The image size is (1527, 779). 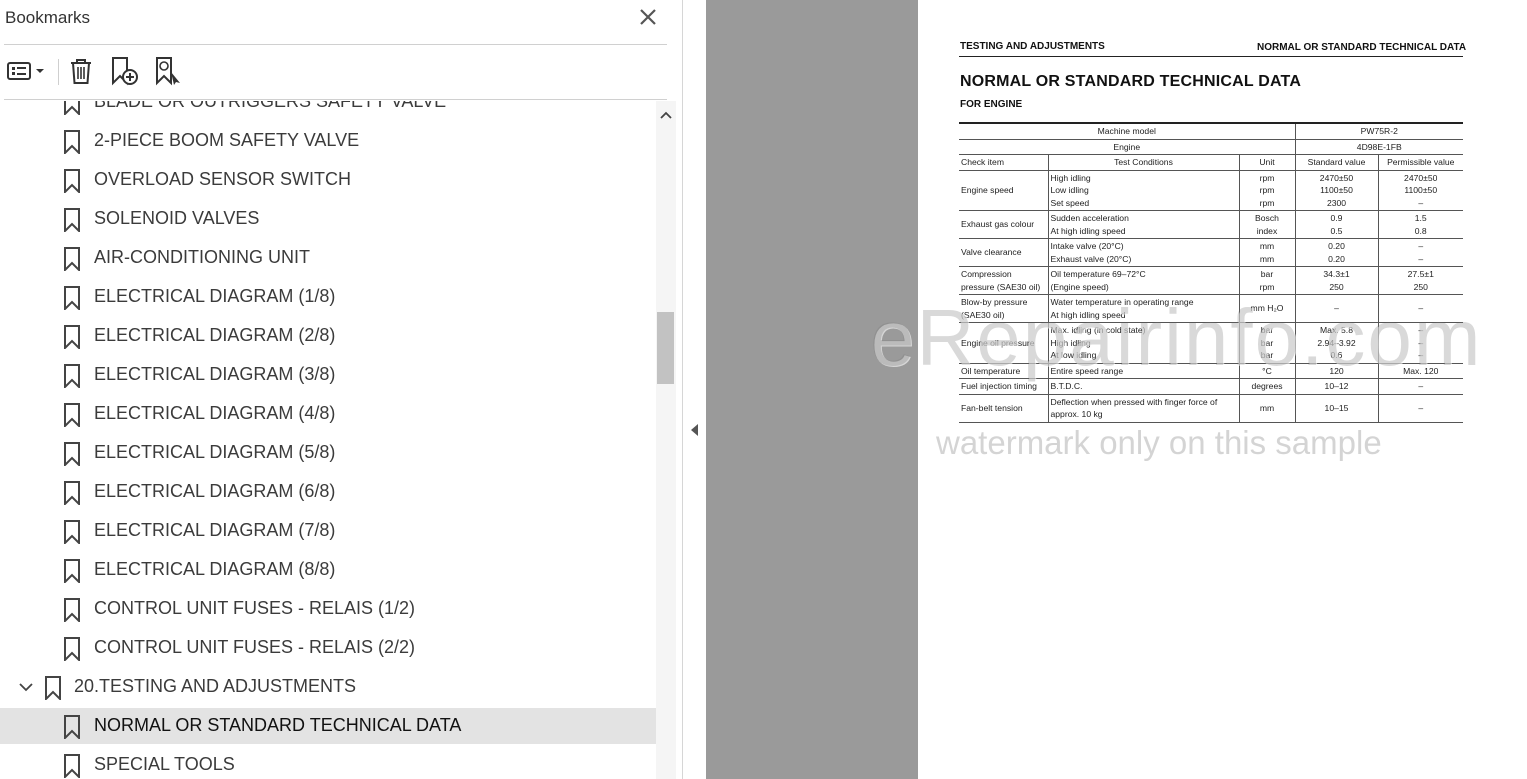 I want to click on cell-line: 2470±50, so click(x=1421, y=177).